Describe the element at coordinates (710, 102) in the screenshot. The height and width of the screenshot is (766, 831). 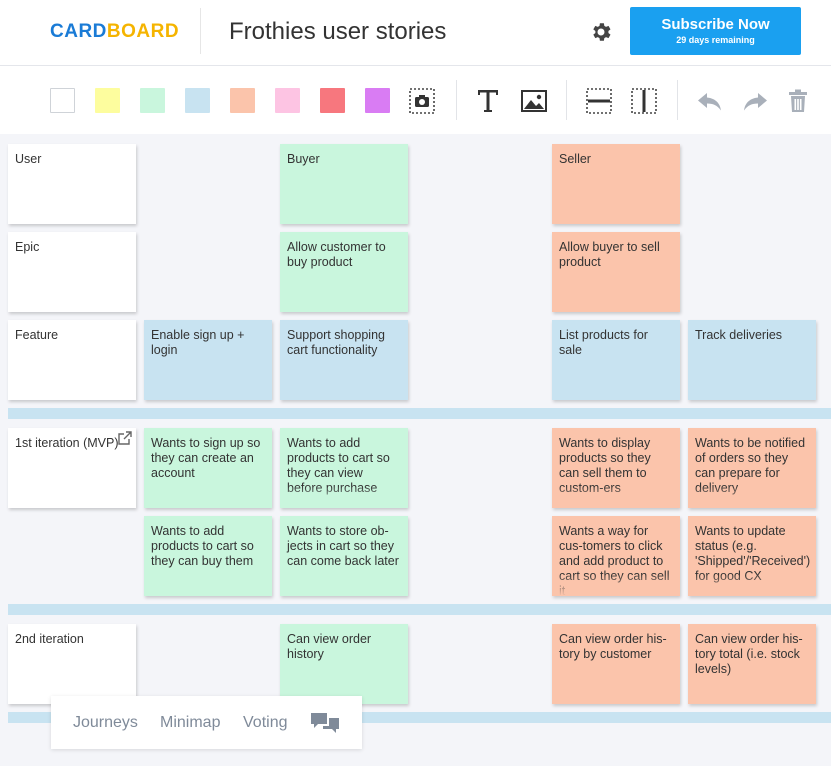
I see `undo-icon` at that location.